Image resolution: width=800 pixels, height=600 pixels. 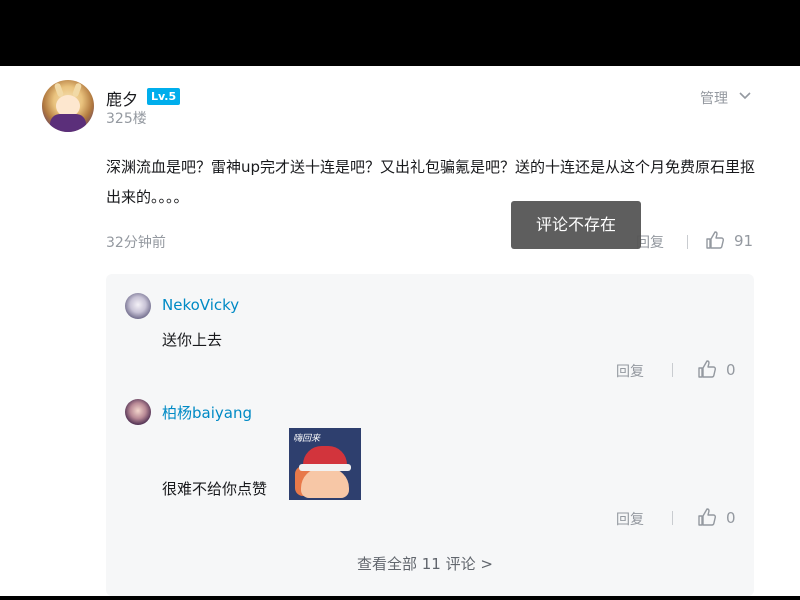 I want to click on avatar-art-robe, so click(x=68, y=123).